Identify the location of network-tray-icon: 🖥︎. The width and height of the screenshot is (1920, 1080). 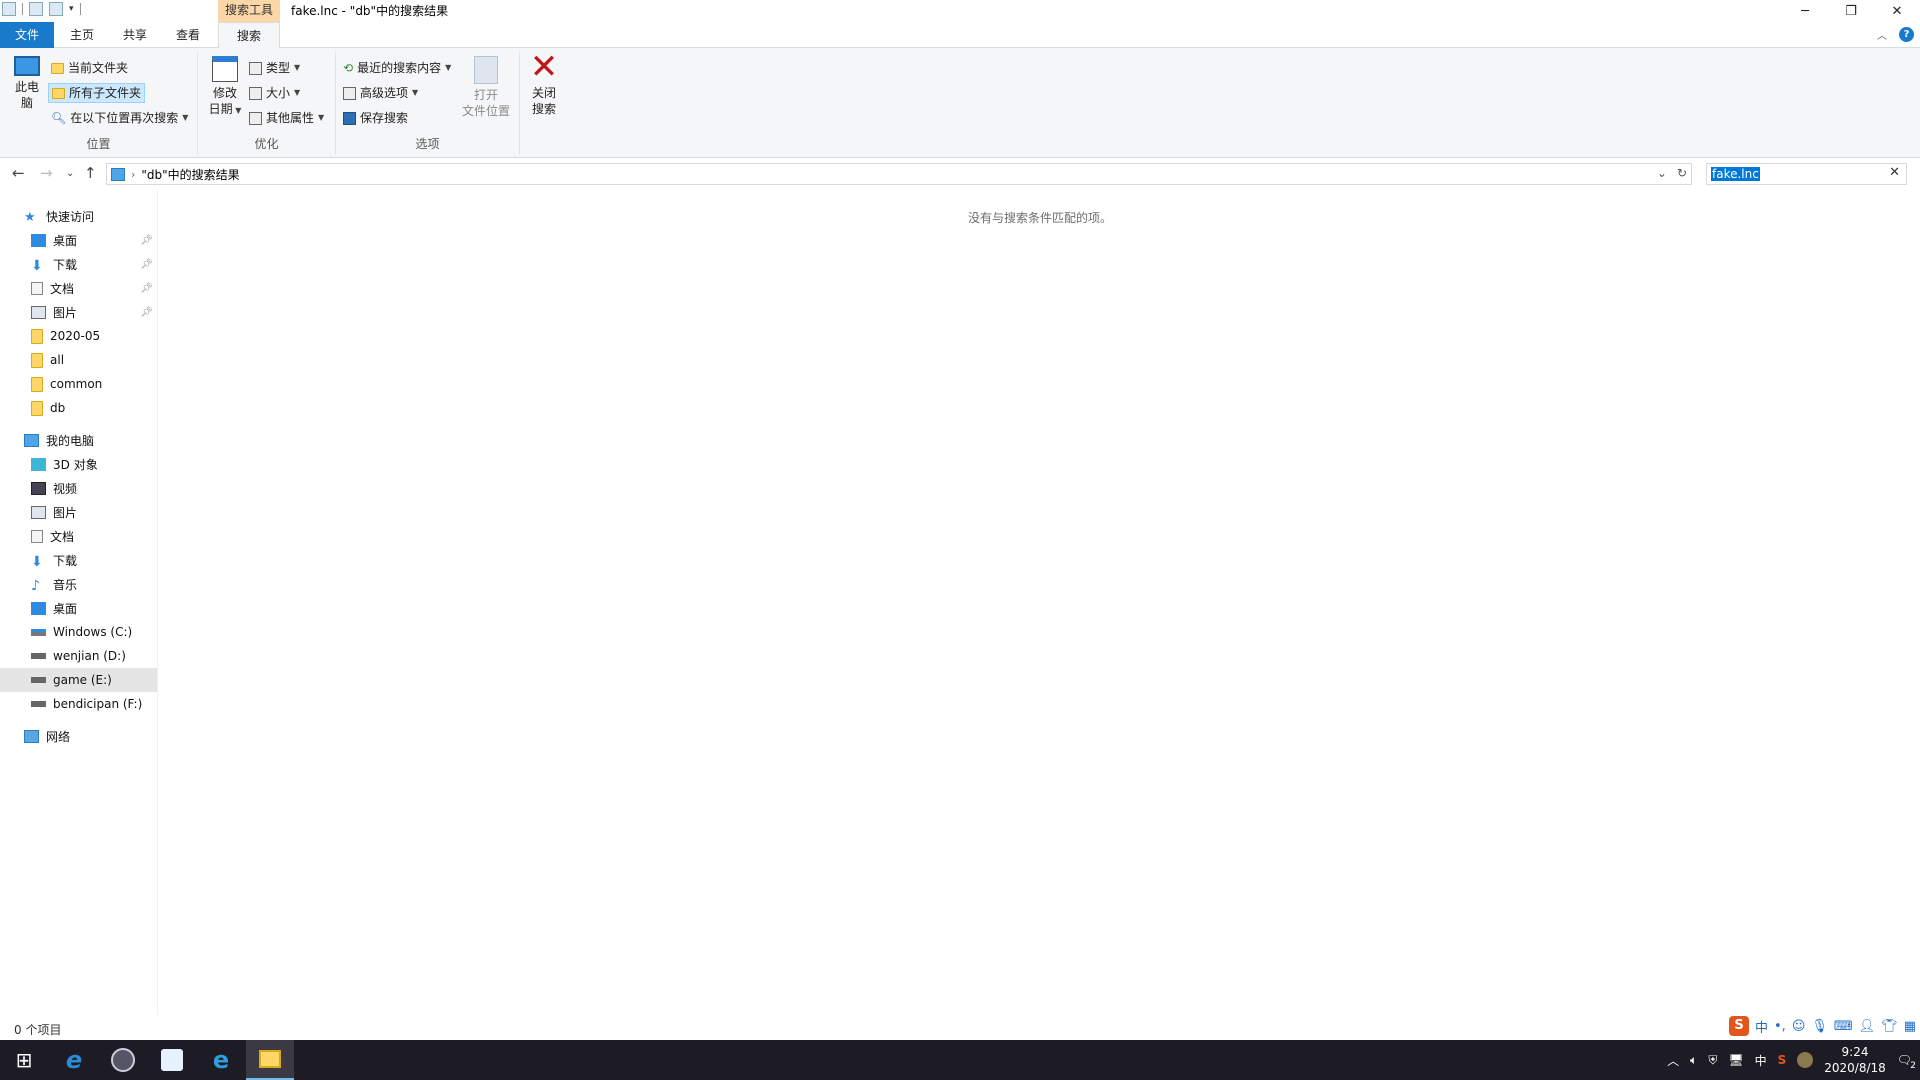
(1735, 1060).